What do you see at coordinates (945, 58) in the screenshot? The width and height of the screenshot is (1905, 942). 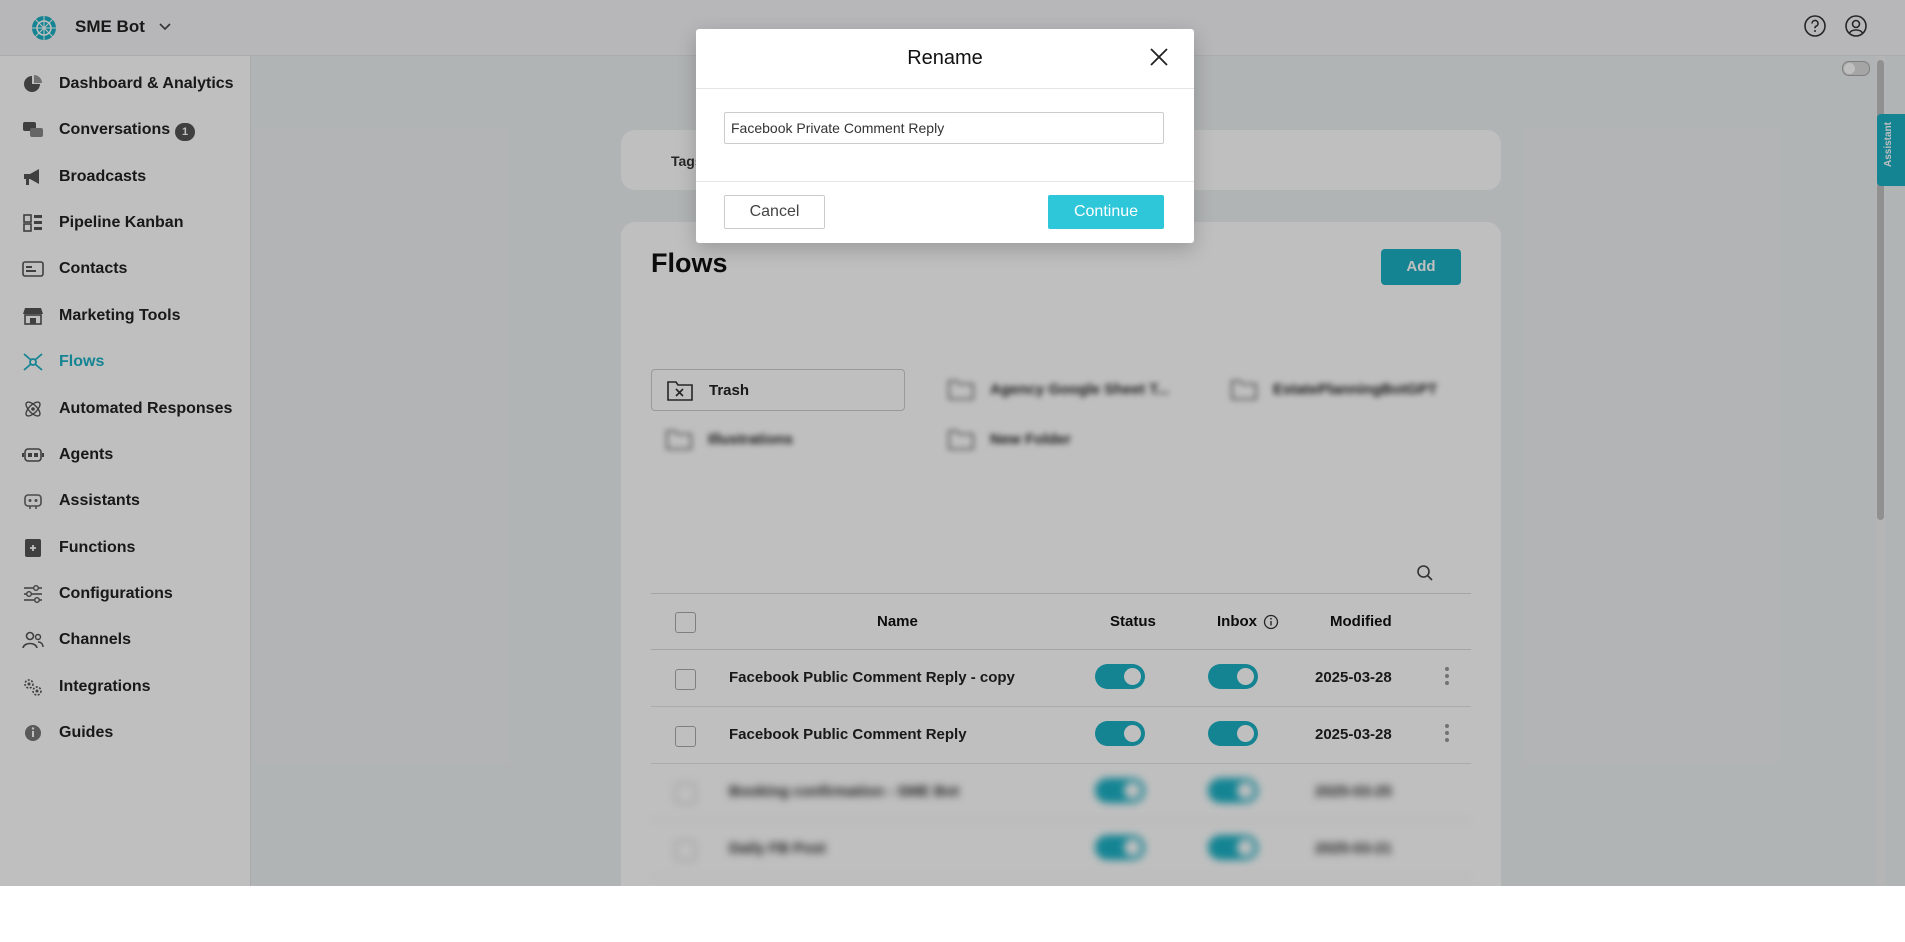 I see `dialog-title: Rename` at bounding box center [945, 58].